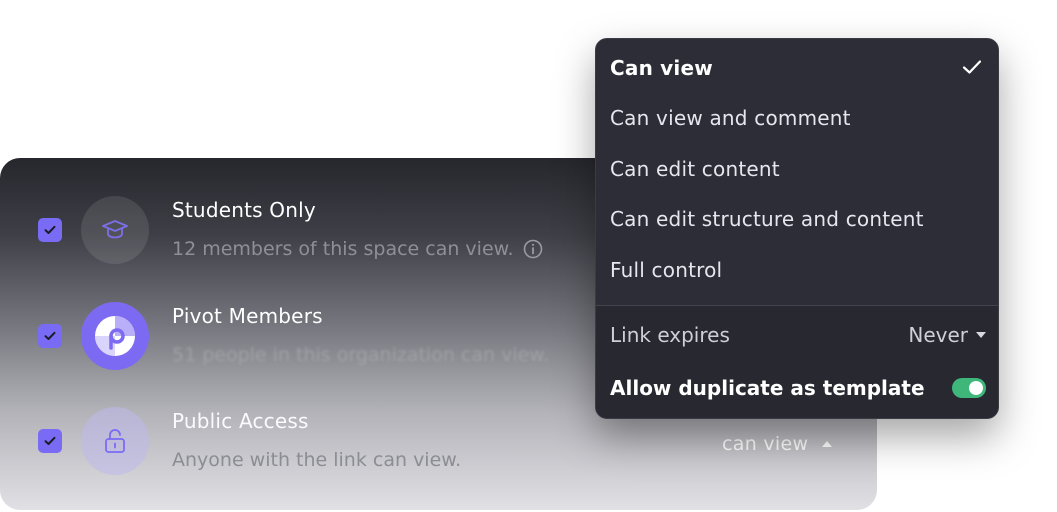  I want to click on allow-duplicate-toggle, so click(969, 388).